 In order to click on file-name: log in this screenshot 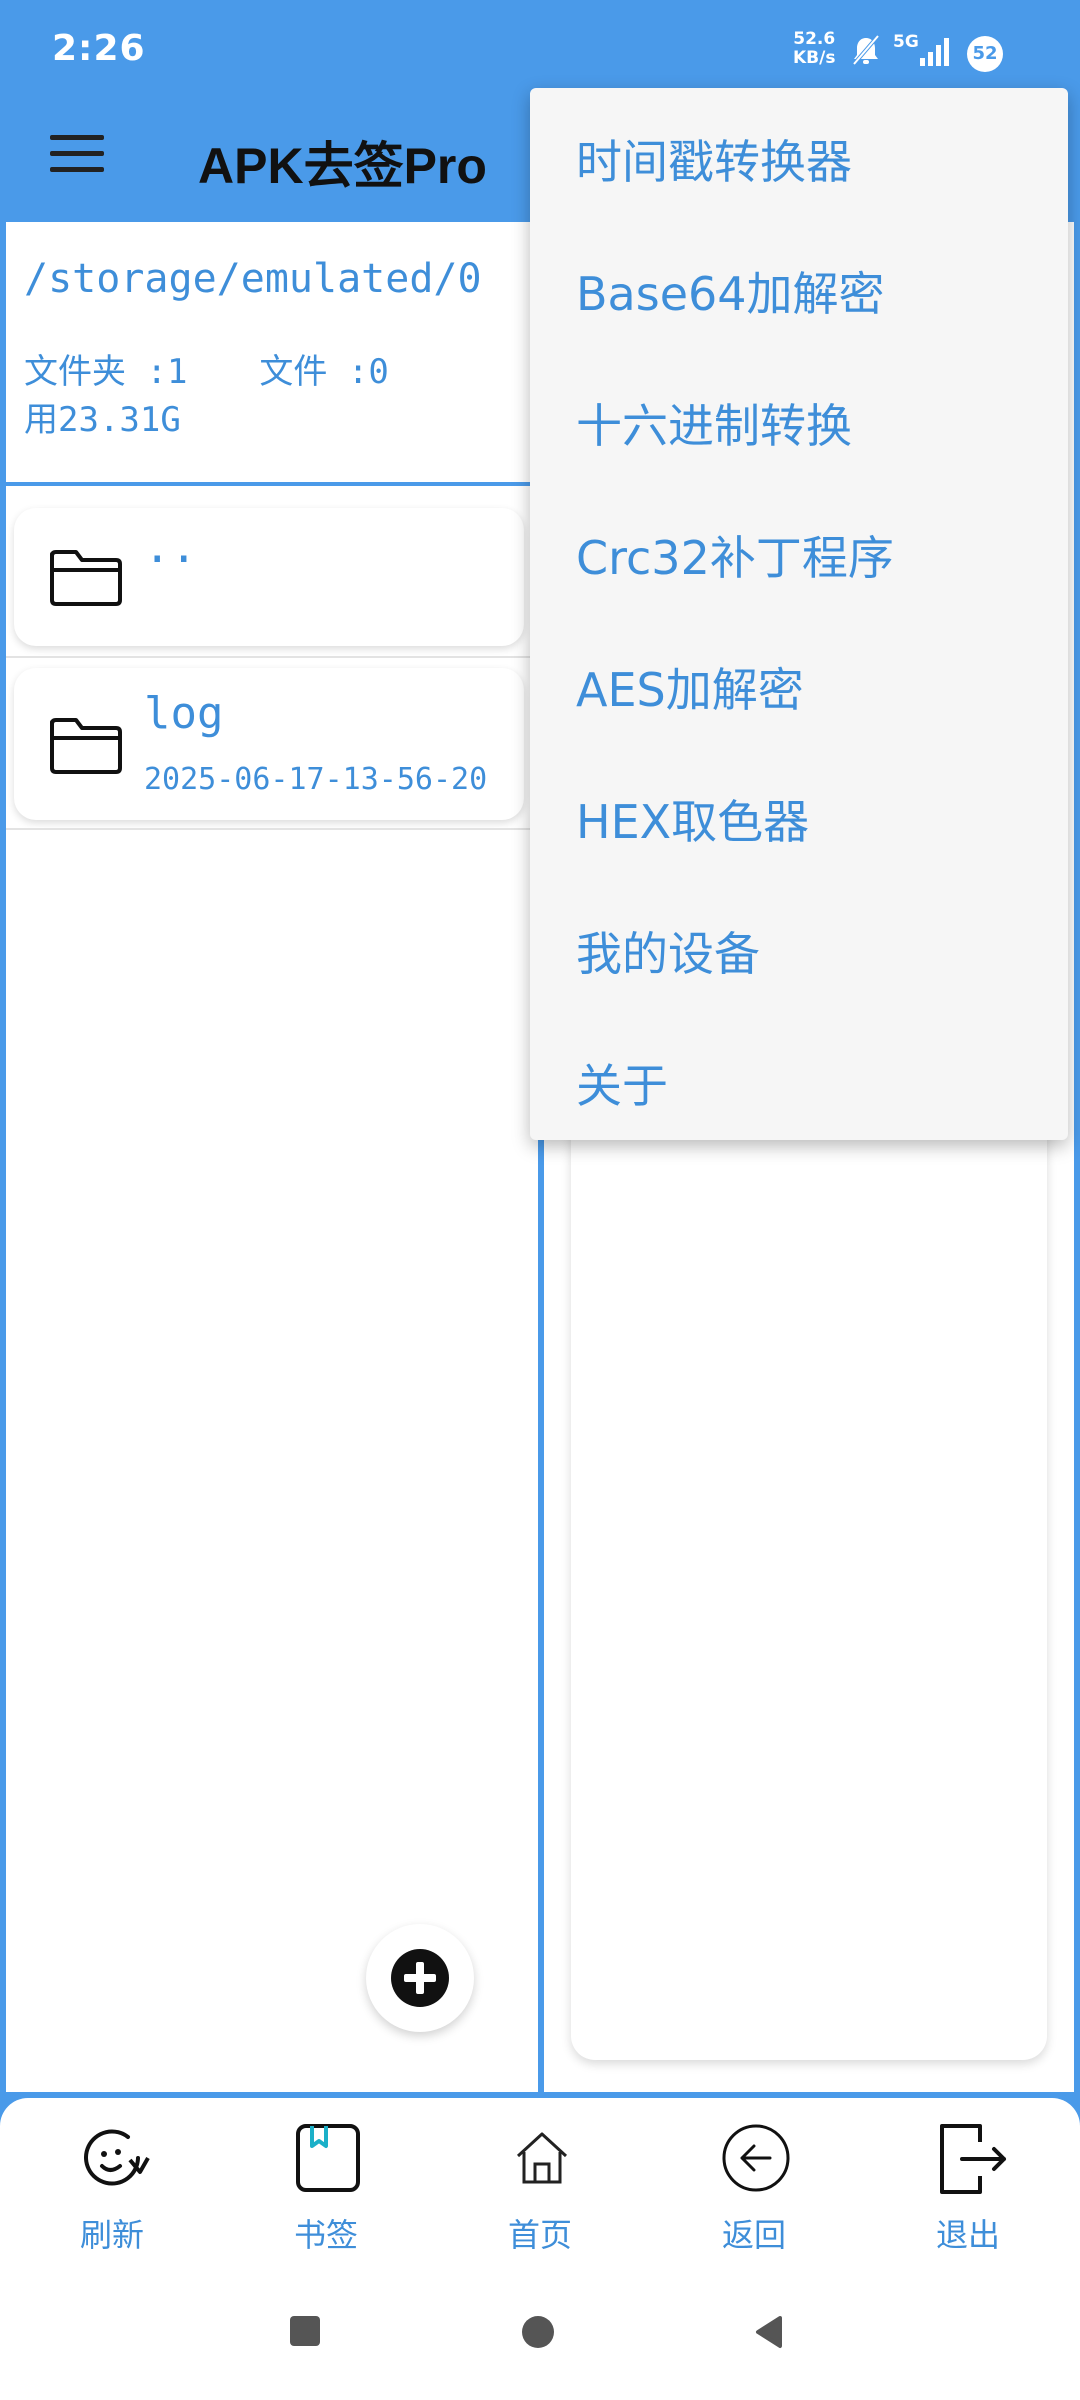, I will do `click(184, 713)`.